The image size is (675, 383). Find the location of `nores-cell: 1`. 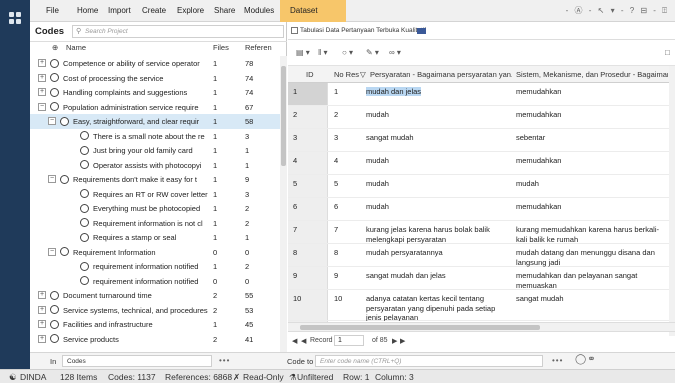

nores-cell: 1 is located at coordinates (336, 92).